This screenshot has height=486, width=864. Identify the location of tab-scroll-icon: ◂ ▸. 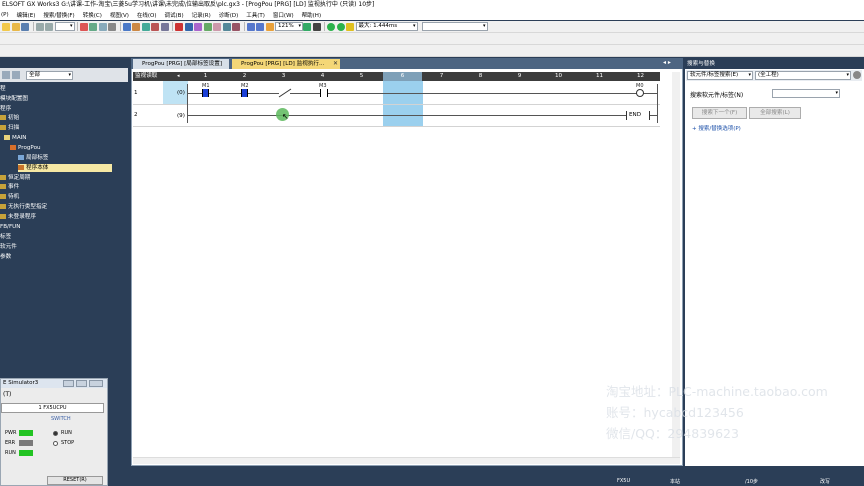
(667, 62).